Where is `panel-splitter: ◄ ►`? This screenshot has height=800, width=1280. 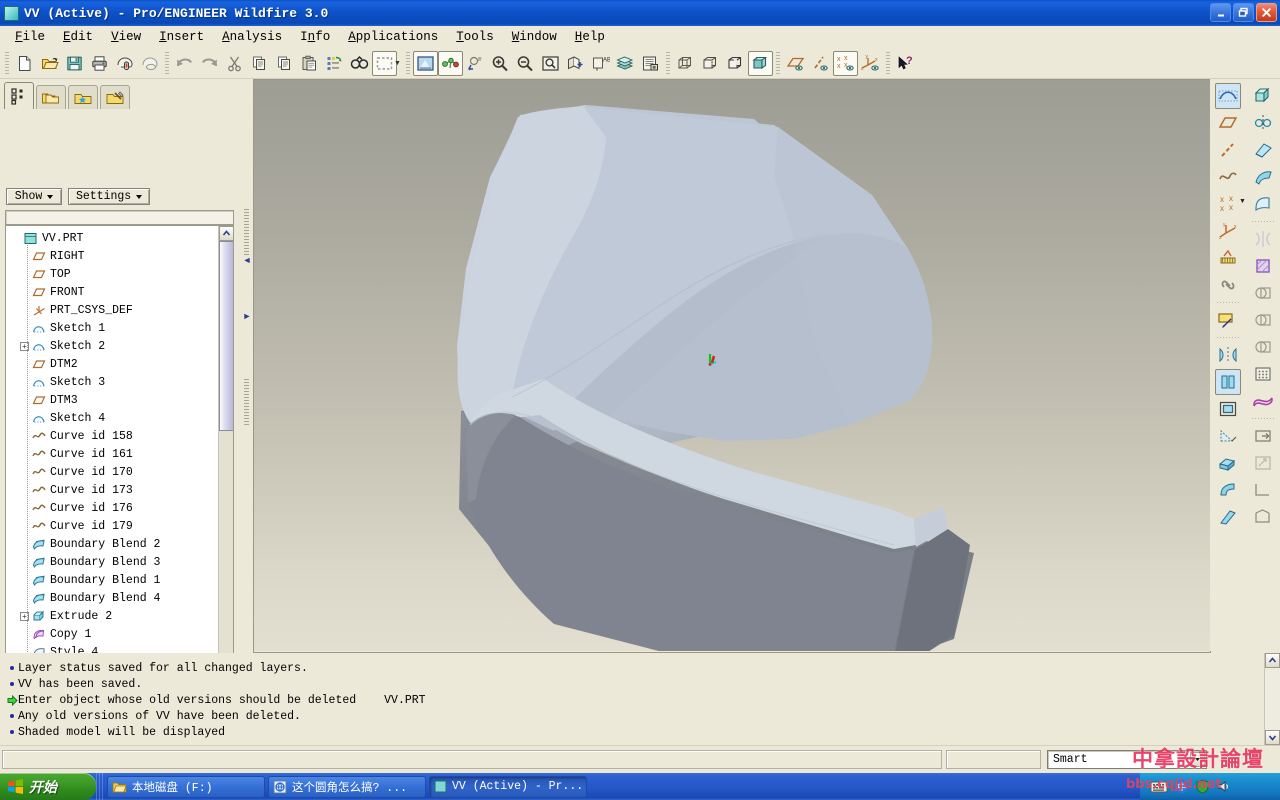
panel-splitter: ◄ ► is located at coordinates (247, 365).